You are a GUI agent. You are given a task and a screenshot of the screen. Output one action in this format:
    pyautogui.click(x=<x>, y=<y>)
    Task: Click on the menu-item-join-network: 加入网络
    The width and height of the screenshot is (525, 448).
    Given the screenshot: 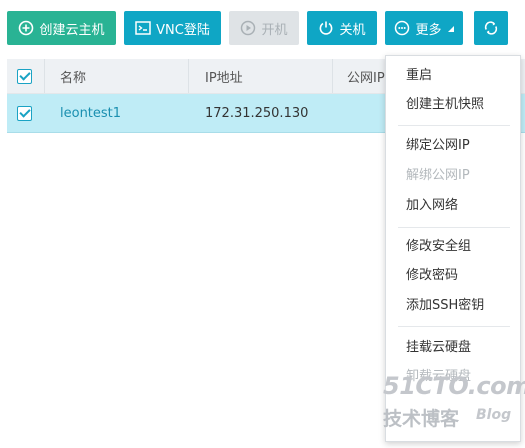 What is the action you would take?
    pyautogui.click(x=432, y=206)
    